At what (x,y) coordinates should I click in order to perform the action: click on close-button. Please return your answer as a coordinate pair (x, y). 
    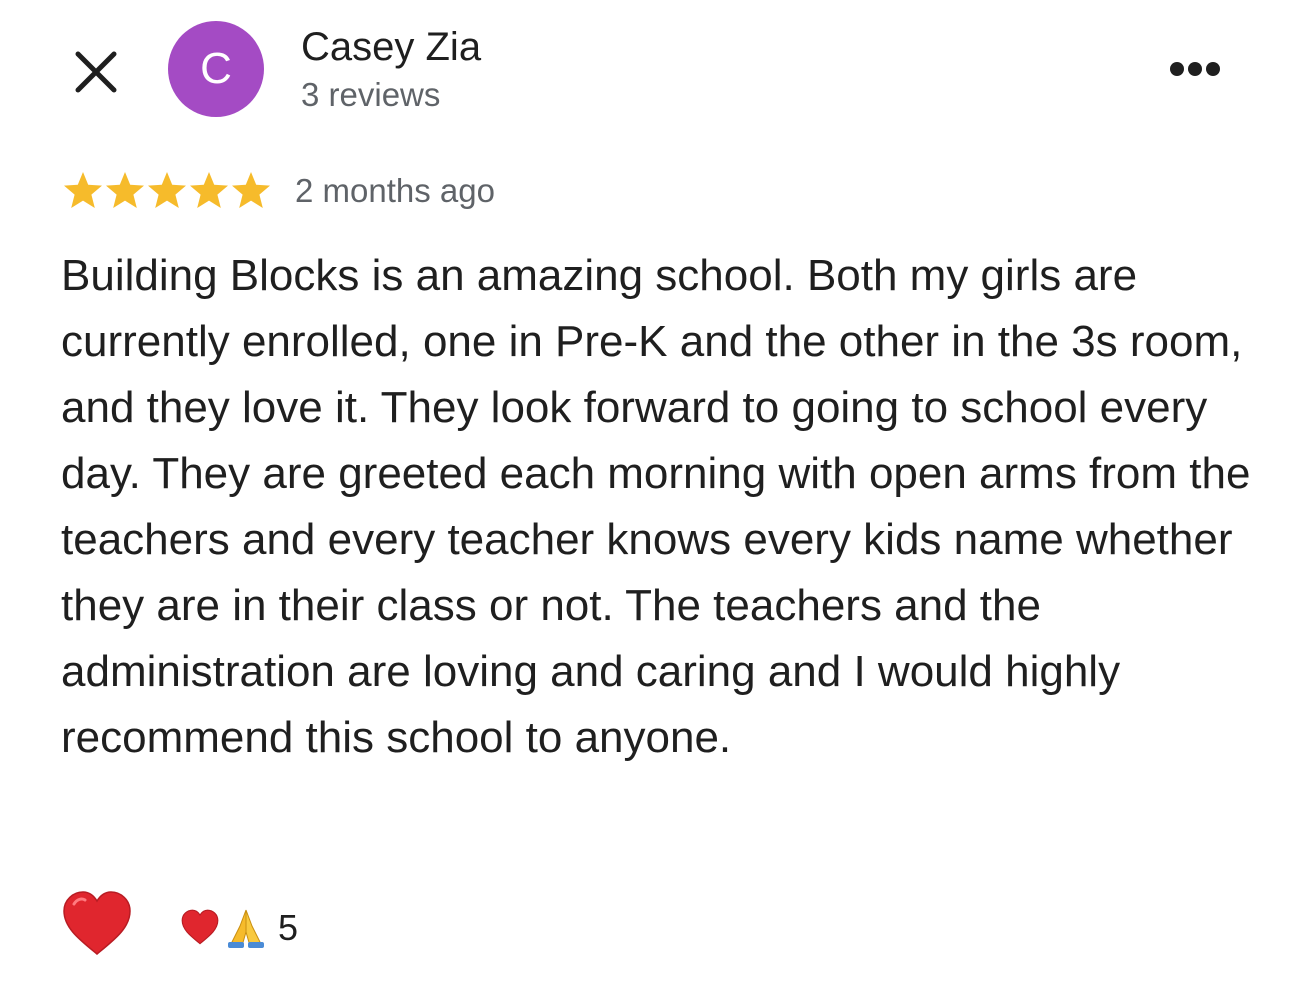
    Looking at the image, I should click on (96, 72).